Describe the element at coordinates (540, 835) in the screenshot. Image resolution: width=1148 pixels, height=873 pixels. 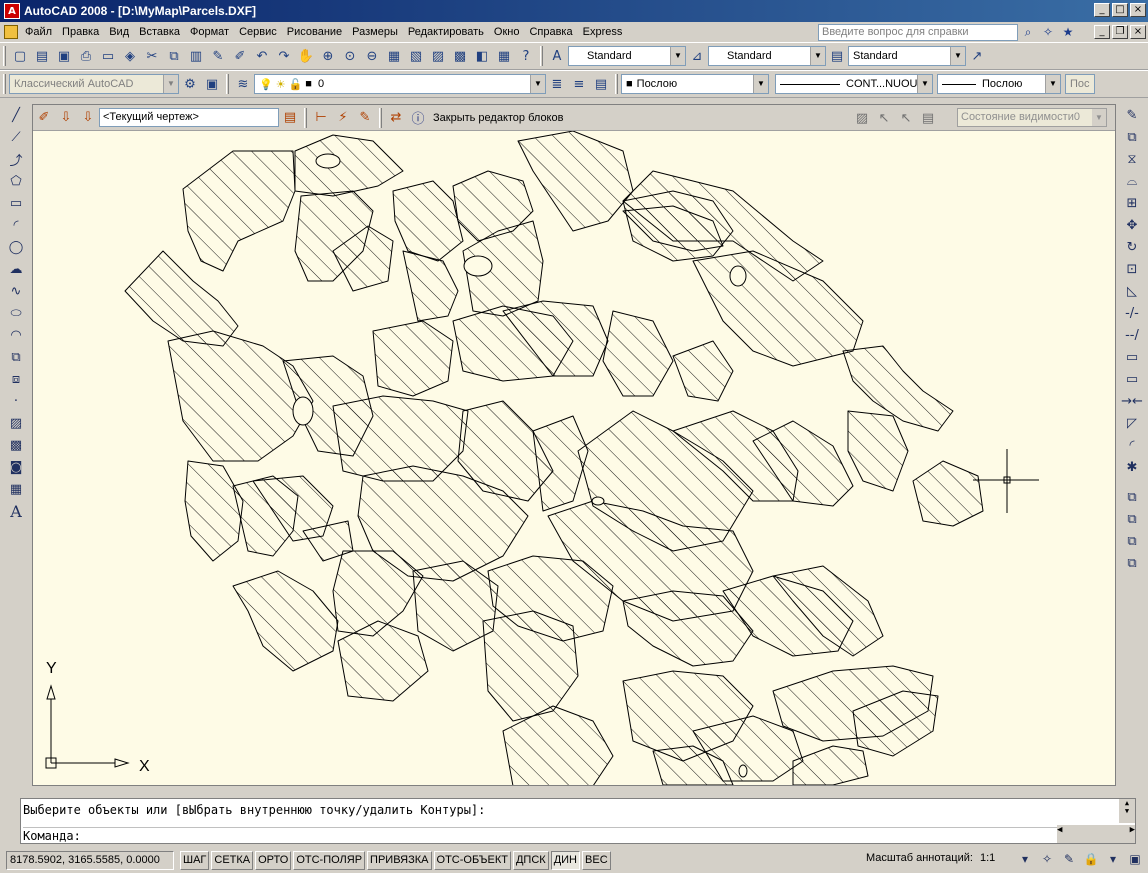
I see `command-input: Команда:` at that location.